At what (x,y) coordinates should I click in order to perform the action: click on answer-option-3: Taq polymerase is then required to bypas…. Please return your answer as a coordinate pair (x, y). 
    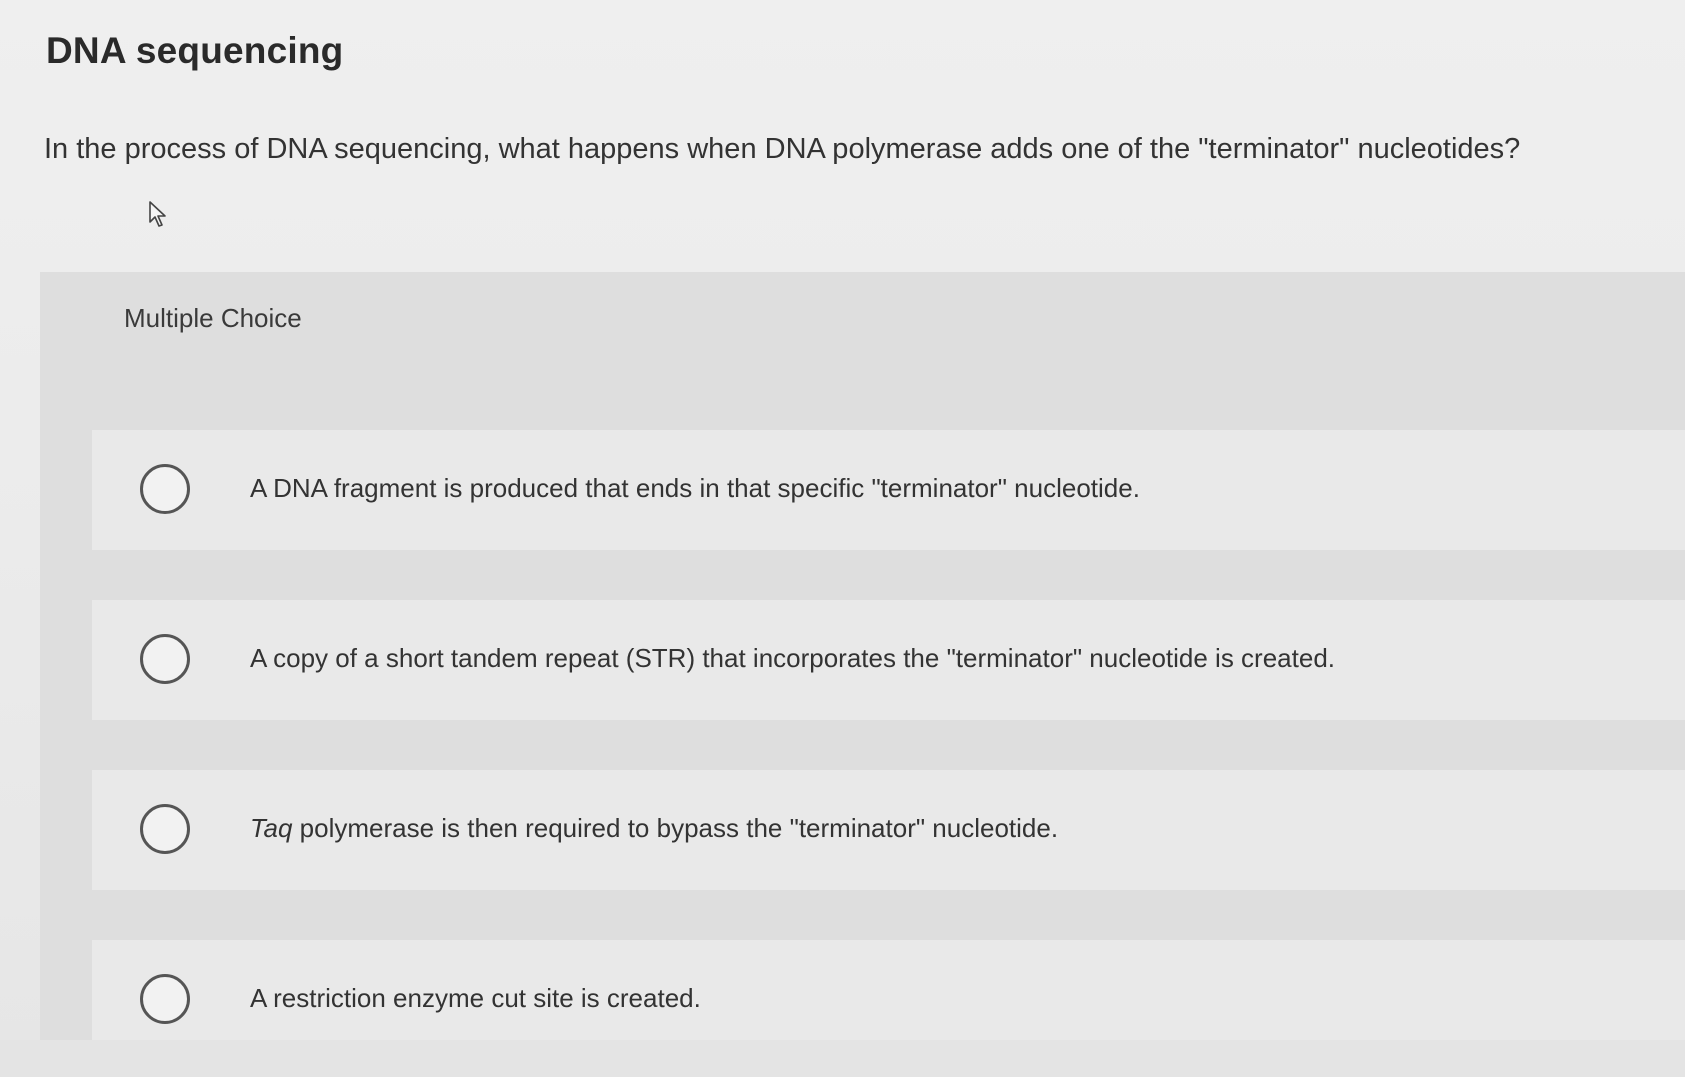
    Looking at the image, I should click on (888, 830).